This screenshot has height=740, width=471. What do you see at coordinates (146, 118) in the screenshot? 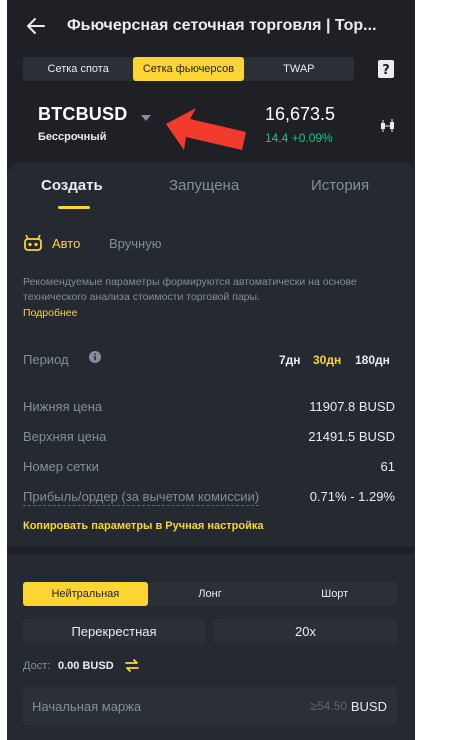
I see `chevron-down-icon` at bounding box center [146, 118].